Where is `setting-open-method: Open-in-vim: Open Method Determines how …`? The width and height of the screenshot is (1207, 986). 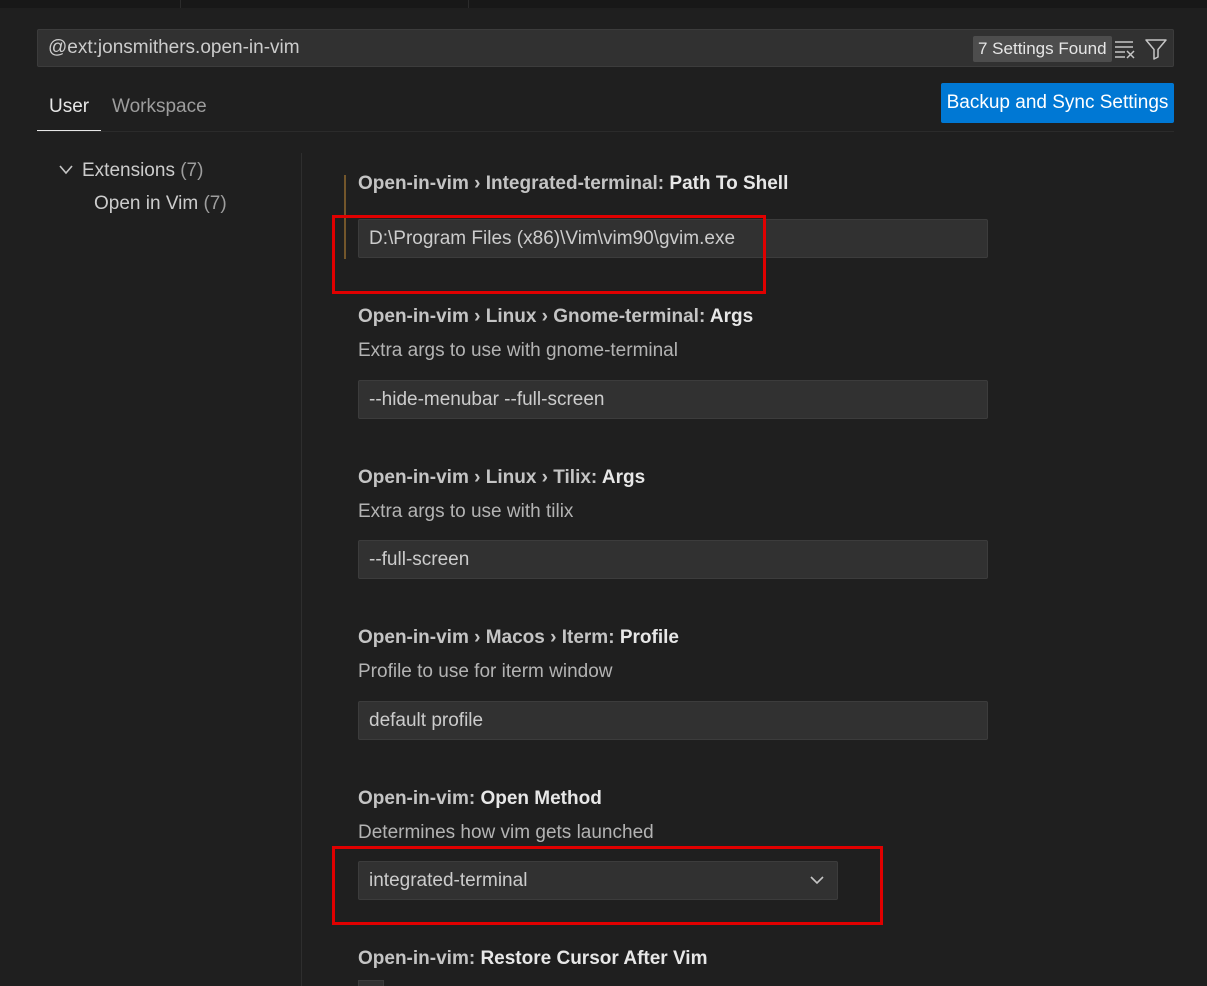 setting-open-method: Open-in-vim: Open Method Determines how … is located at coordinates (506, 816).